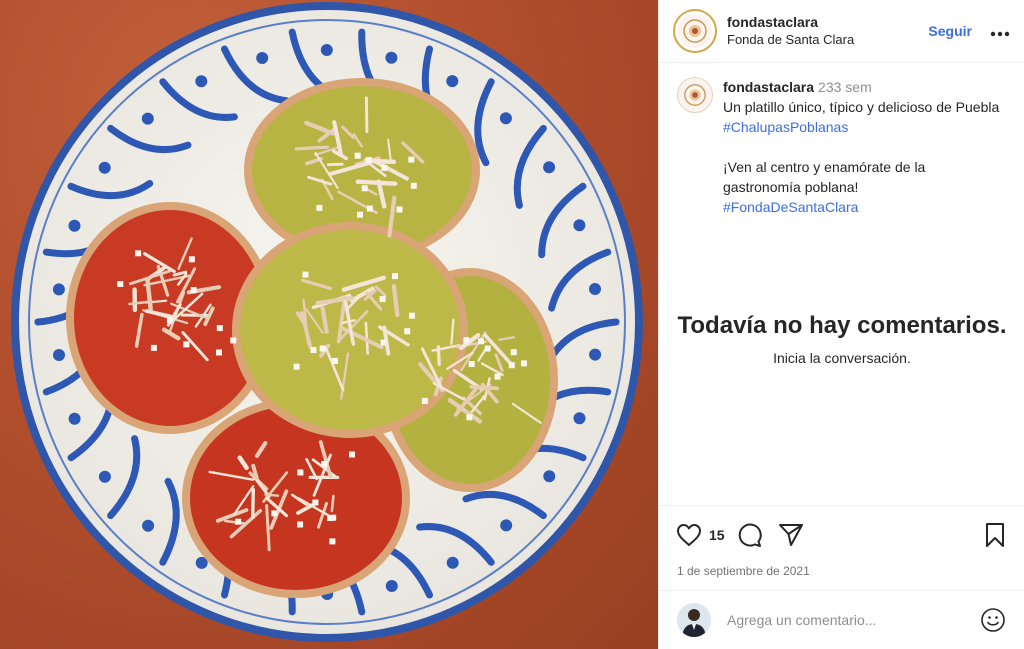  I want to click on follow-button: Seguir, so click(950, 31).